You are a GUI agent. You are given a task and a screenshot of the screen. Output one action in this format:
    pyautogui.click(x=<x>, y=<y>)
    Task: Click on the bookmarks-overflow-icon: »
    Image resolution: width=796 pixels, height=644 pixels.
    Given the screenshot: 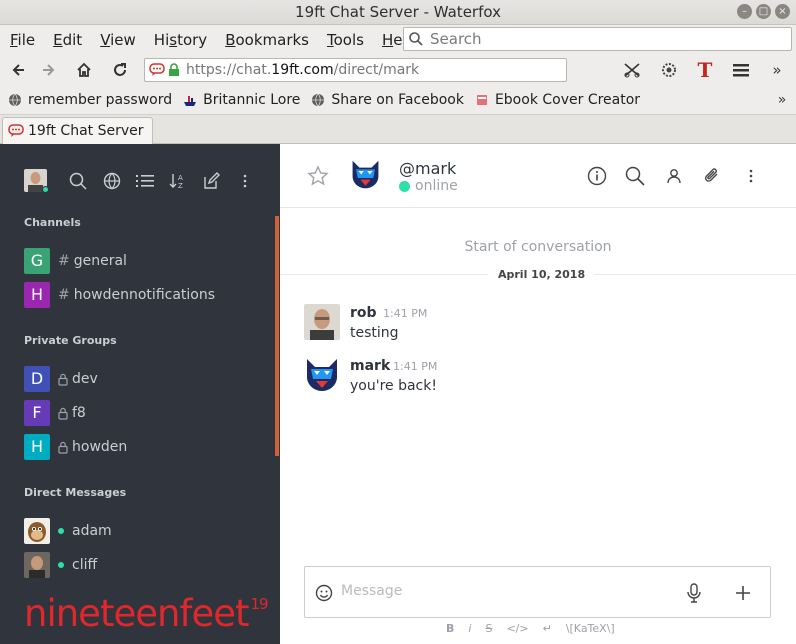 What is the action you would take?
    pyautogui.click(x=782, y=100)
    